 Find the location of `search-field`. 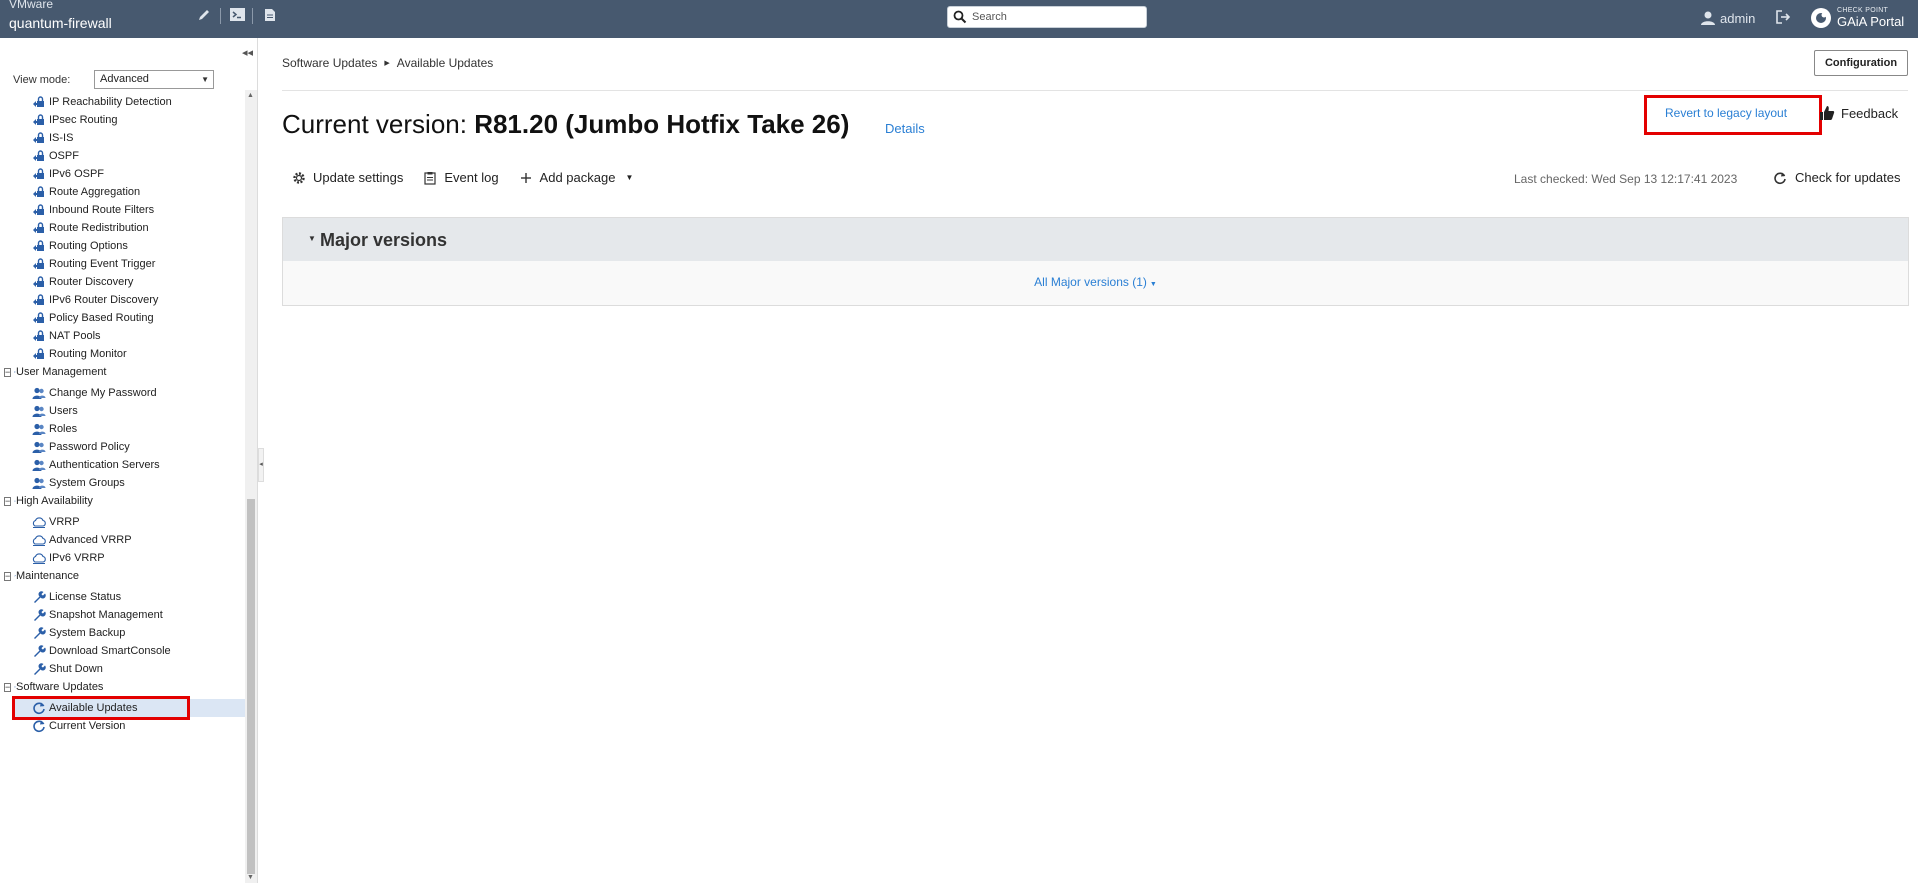

search-field is located at coordinates (1047, 17).